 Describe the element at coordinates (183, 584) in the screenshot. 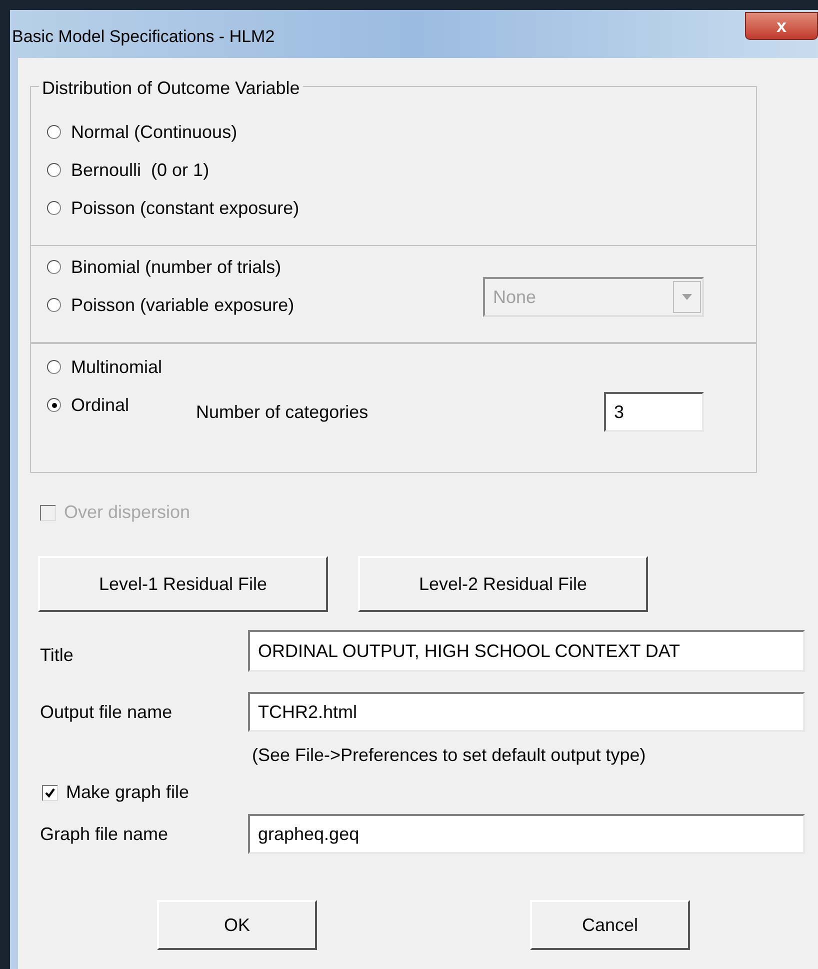

I see `residual-file-button: Level-1 Residual File` at that location.